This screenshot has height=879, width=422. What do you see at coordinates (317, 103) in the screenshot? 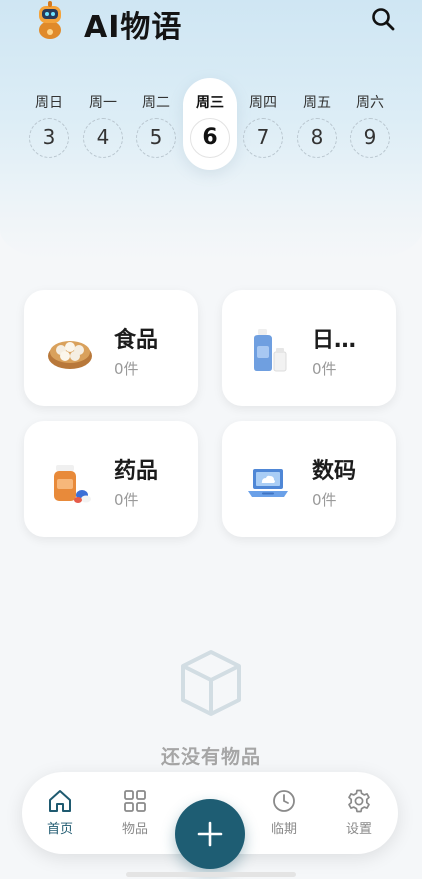
I see `day-label: 周五` at bounding box center [317, 103].